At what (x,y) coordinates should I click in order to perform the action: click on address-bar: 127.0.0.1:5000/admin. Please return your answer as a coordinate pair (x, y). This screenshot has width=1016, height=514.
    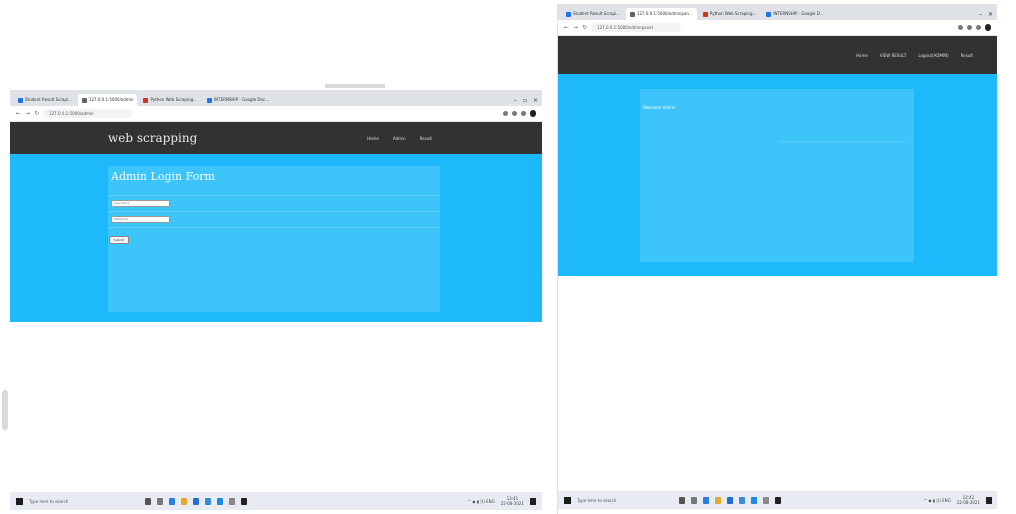
    Looking at the image, I should click on (88, 113).